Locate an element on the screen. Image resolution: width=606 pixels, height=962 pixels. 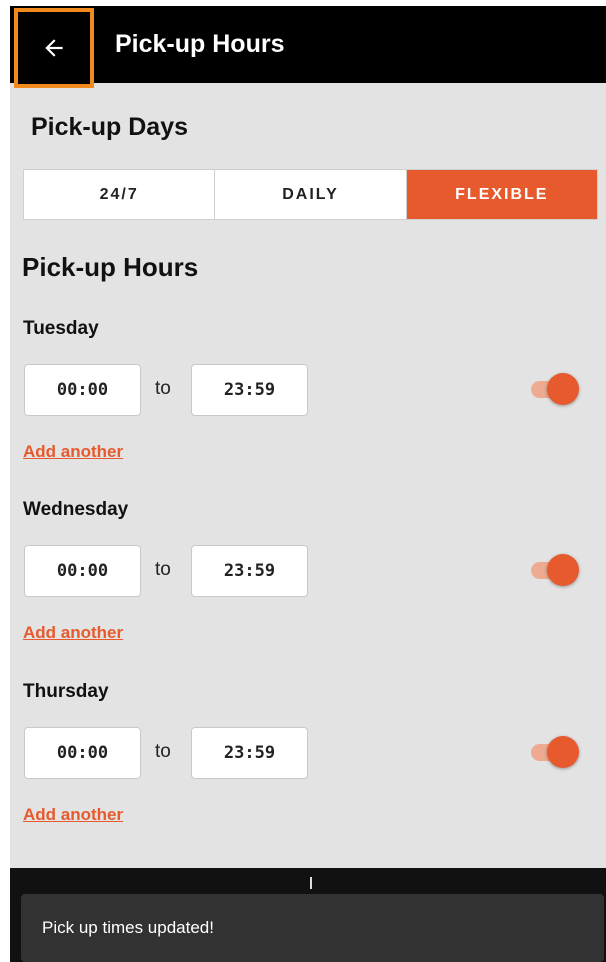
back-button is located at coordinates (54, 48).